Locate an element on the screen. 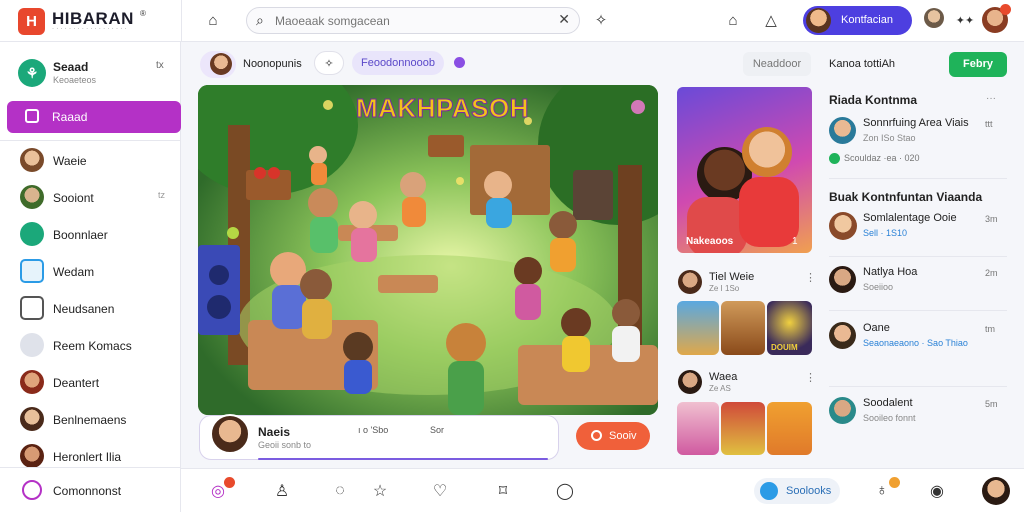 This screenshot has height=512, width=1024. sidebar-item: Wedam is located at coordinates (90, 271).